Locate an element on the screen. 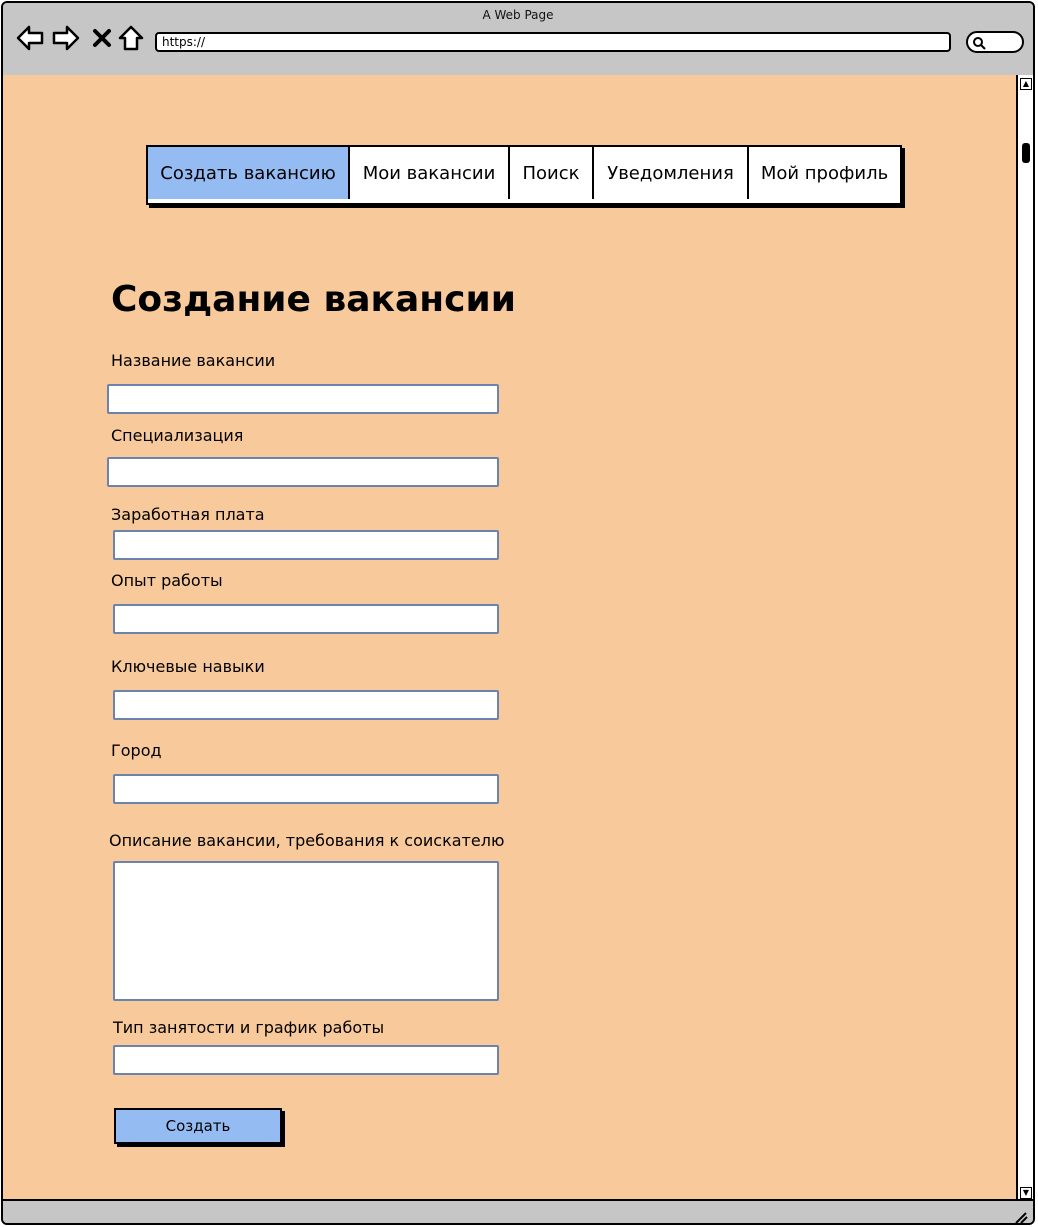 The image size is (1038, 1227). close-icon is located at coordinates (102, 38).